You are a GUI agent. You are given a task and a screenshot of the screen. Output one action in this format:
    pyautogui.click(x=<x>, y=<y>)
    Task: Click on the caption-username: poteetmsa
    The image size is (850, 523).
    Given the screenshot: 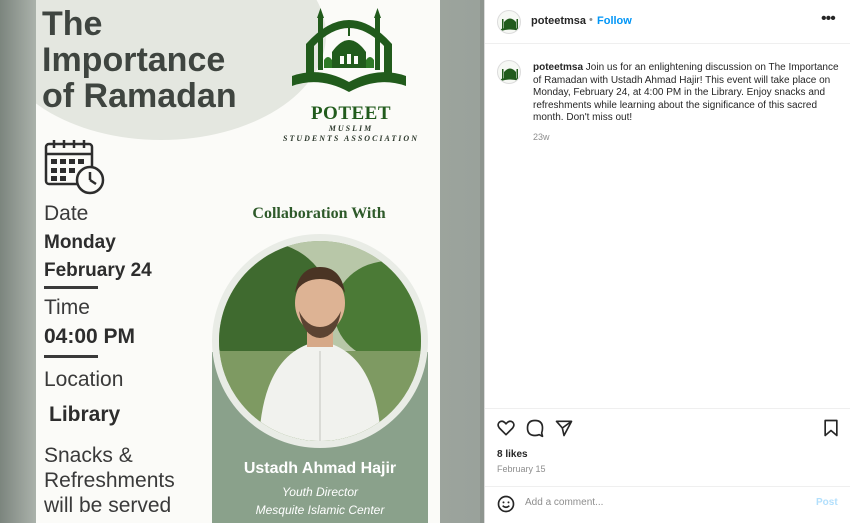 What is the action you would take?
    pyautogui.click(x=558, y=67)
    